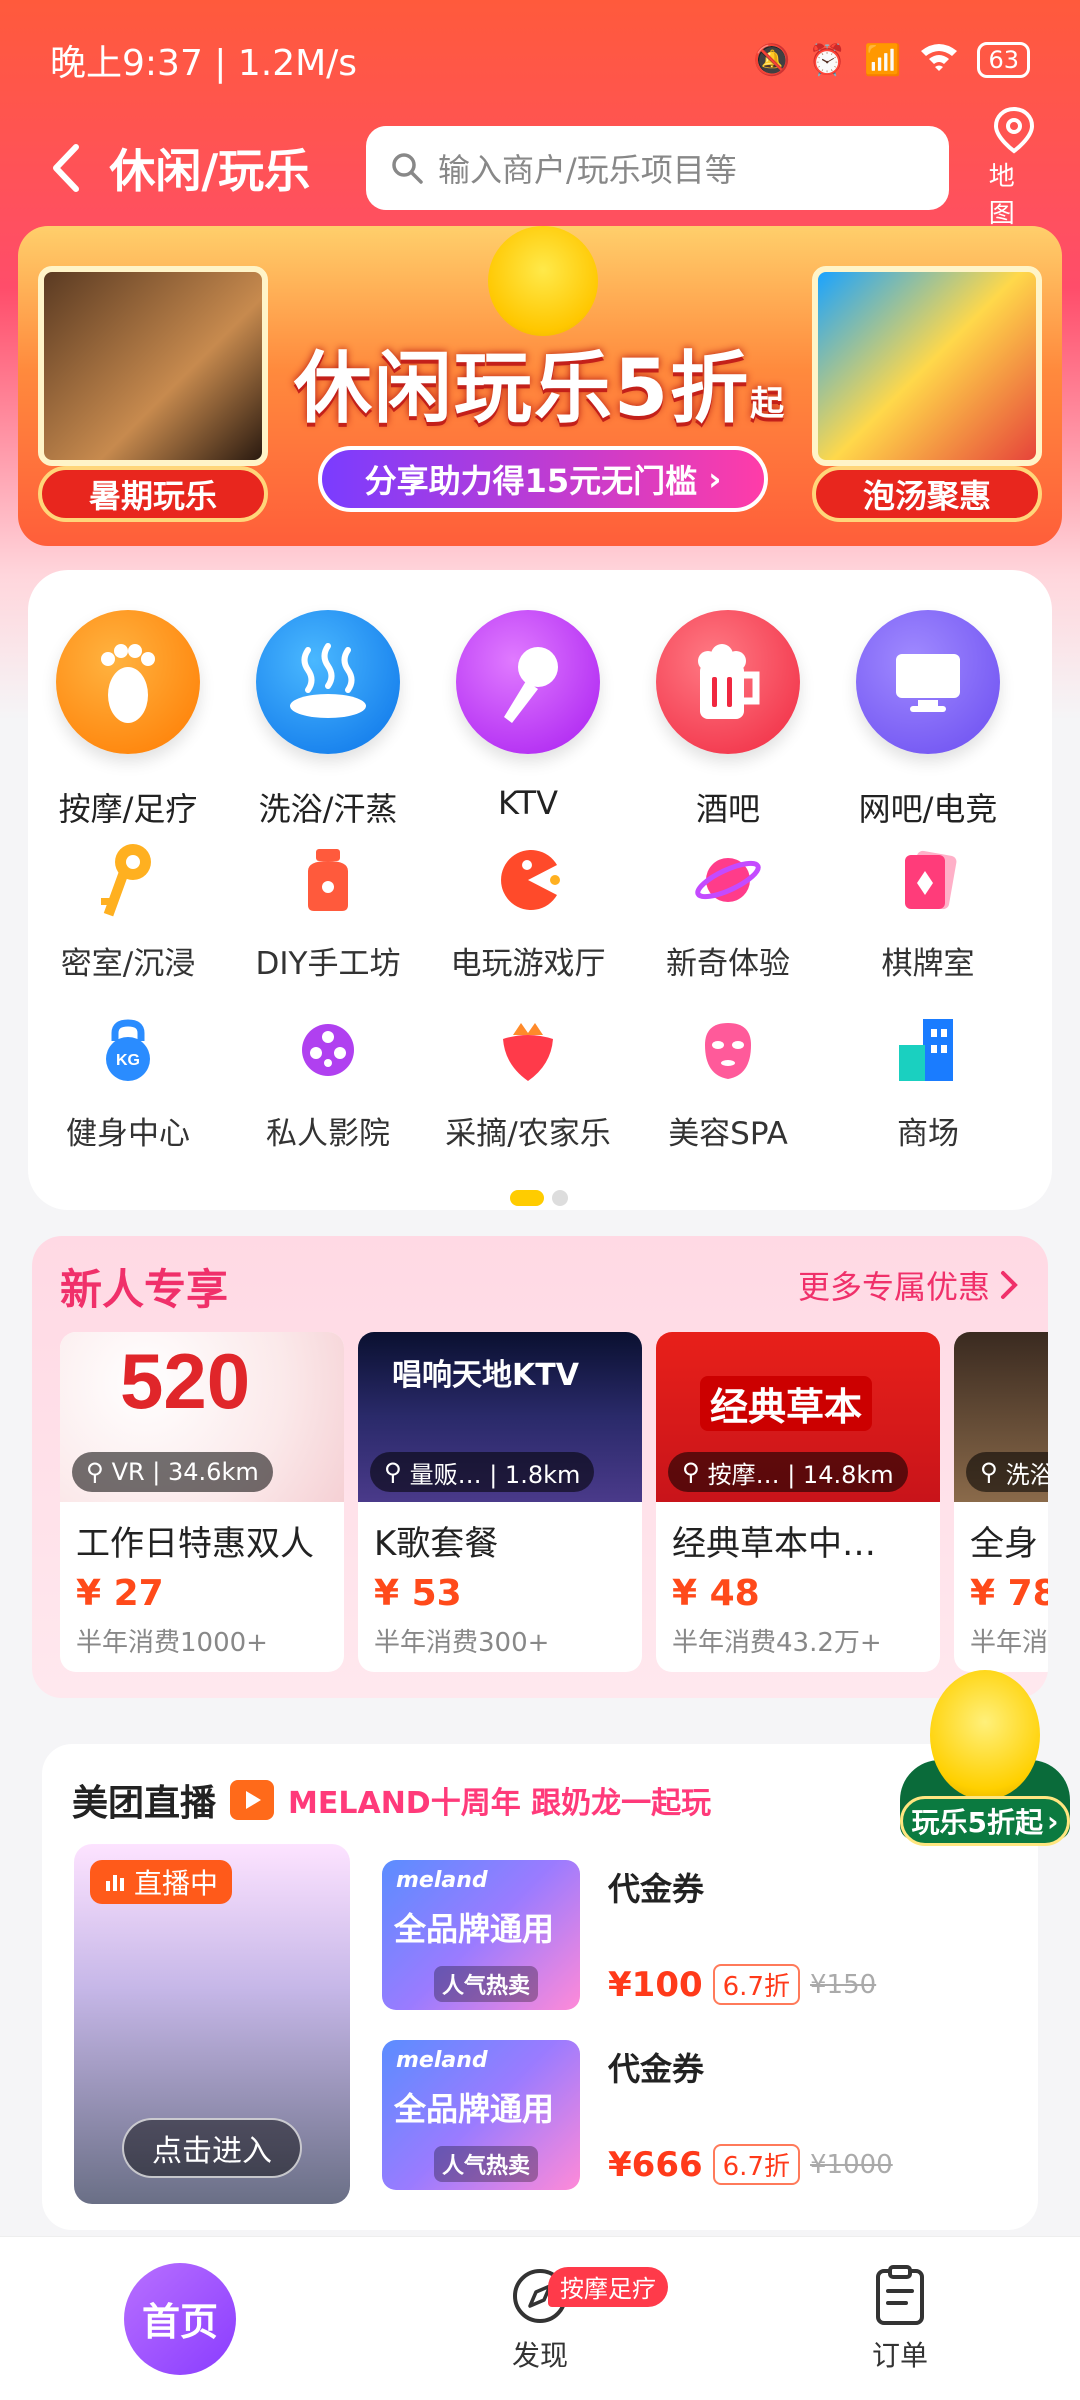  What do you see at coordinates (750, 2164) in the screenshot?
I see `coupon-price-row: ¥666 6.7折 ¥1000` at bounding box center [750, 2164].